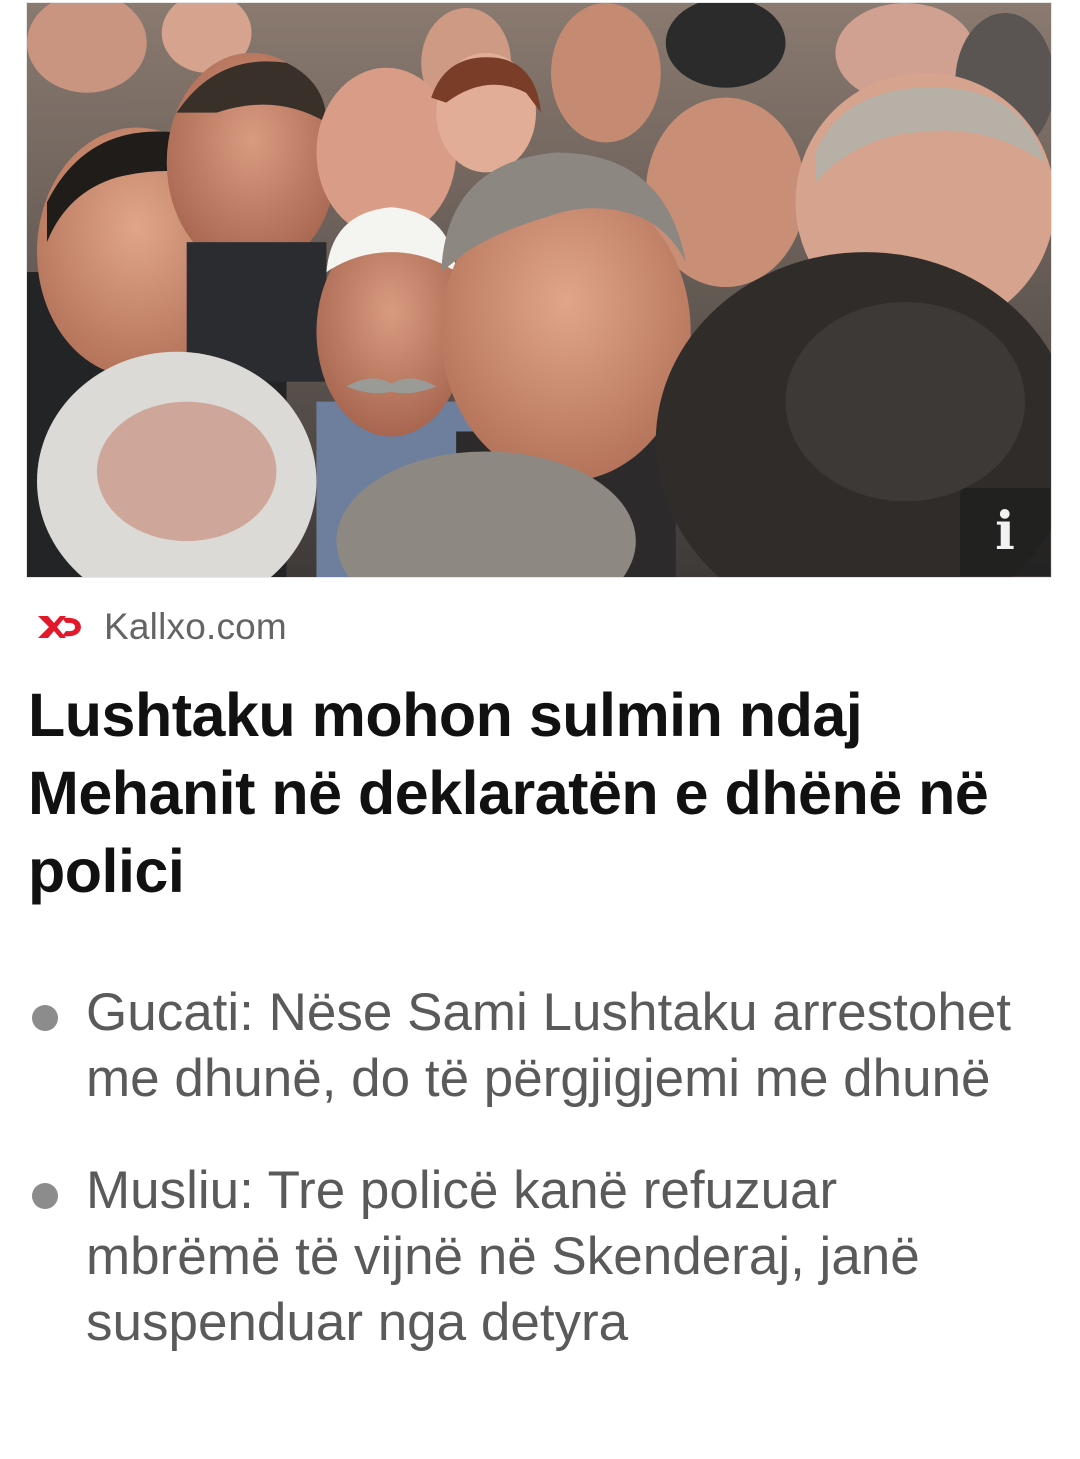  I want to click on info-icon: i, so click(1005, 531).